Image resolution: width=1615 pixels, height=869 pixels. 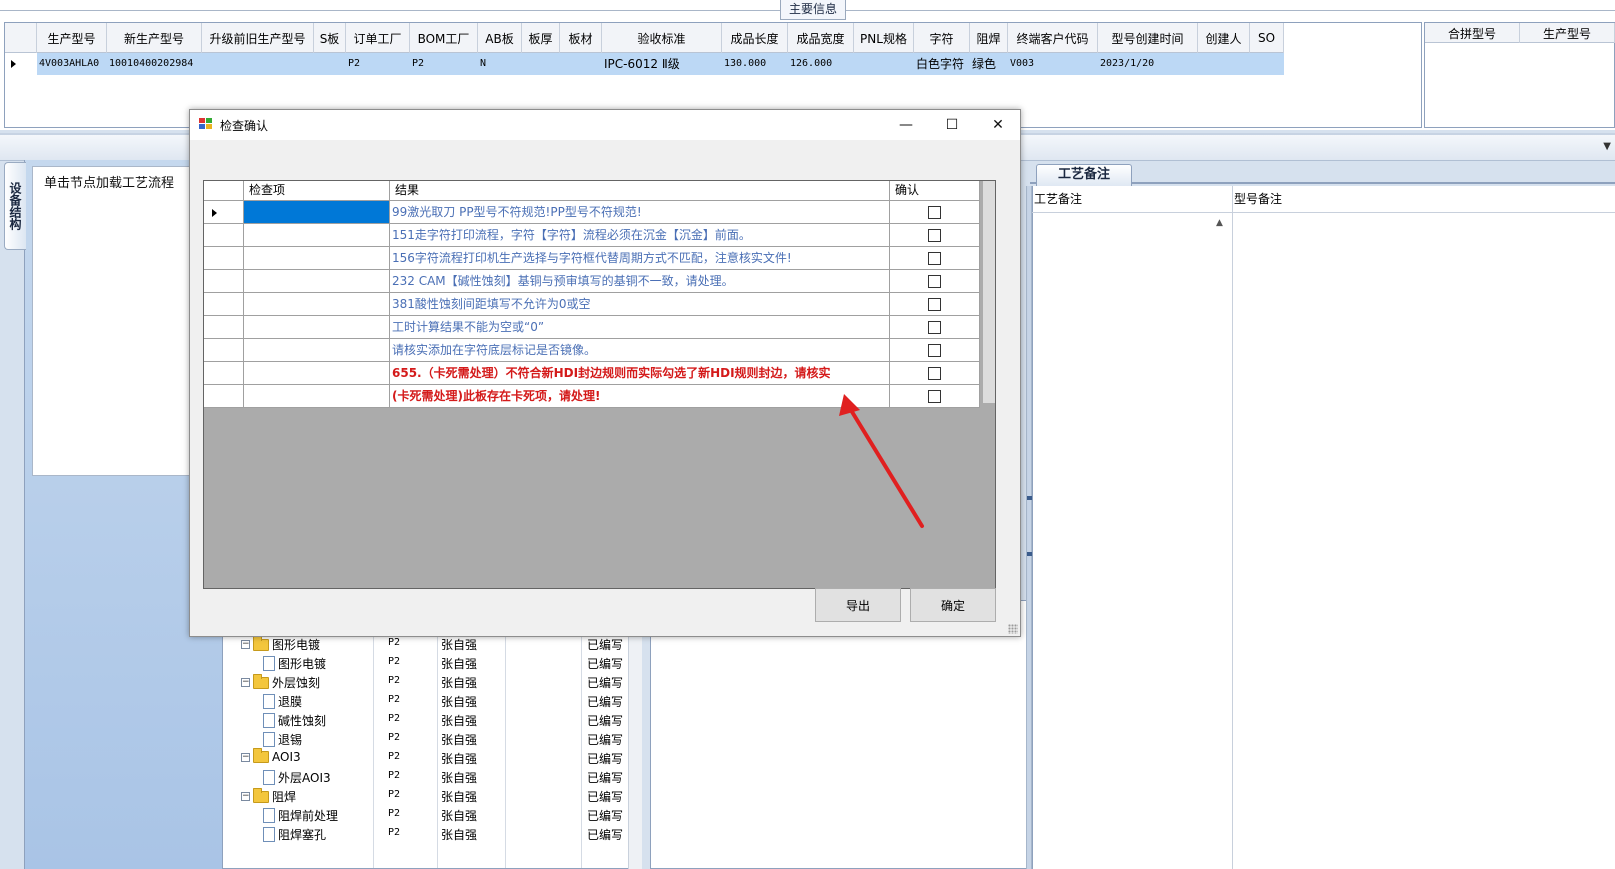 I want to click on model-grid-cell: IPC-6012 Ⅱ级, so click(x=662, y=64).